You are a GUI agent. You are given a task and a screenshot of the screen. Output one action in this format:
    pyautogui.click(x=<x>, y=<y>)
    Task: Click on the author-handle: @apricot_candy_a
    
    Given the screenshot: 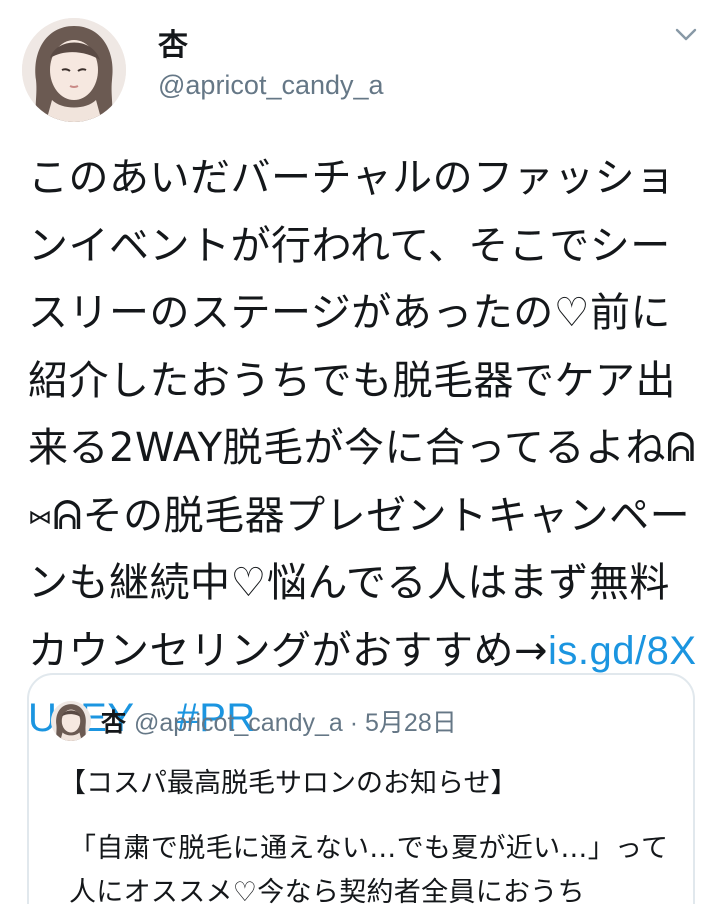 What is the action you would take?
    pyautogui.click(x=271, y=85)
    